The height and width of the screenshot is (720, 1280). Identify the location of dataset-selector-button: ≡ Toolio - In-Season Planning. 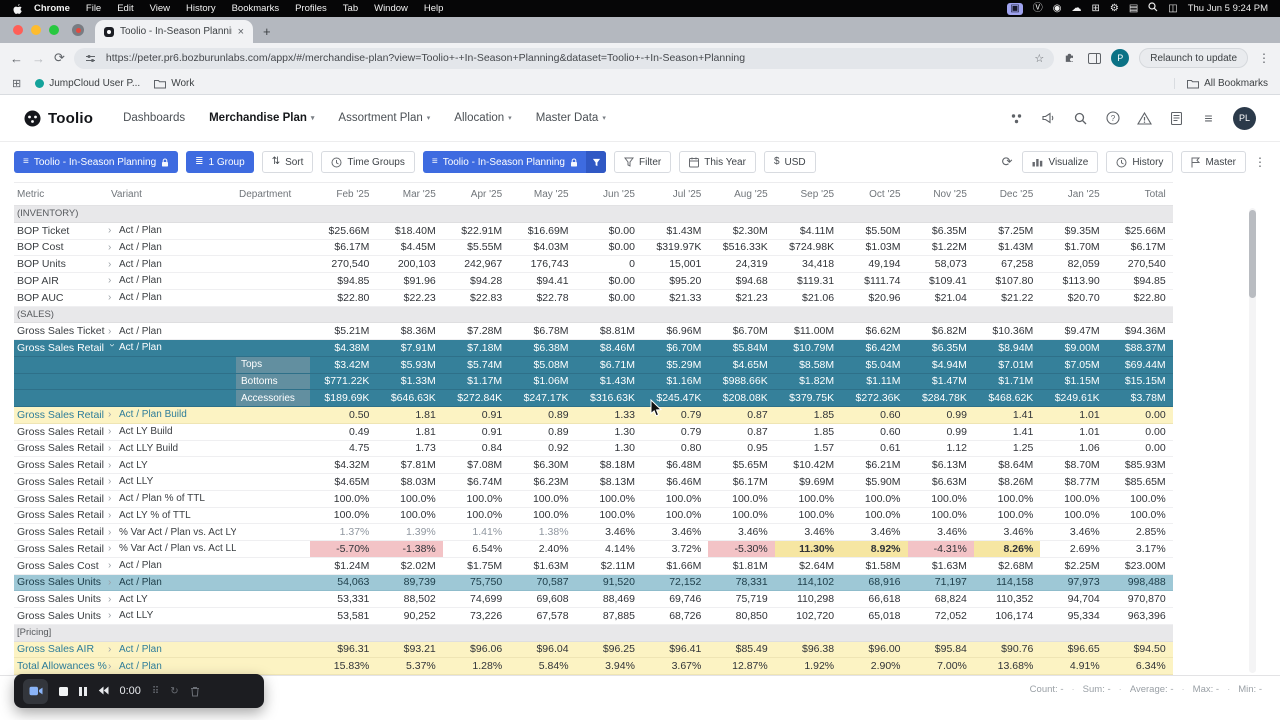
(514, 162).